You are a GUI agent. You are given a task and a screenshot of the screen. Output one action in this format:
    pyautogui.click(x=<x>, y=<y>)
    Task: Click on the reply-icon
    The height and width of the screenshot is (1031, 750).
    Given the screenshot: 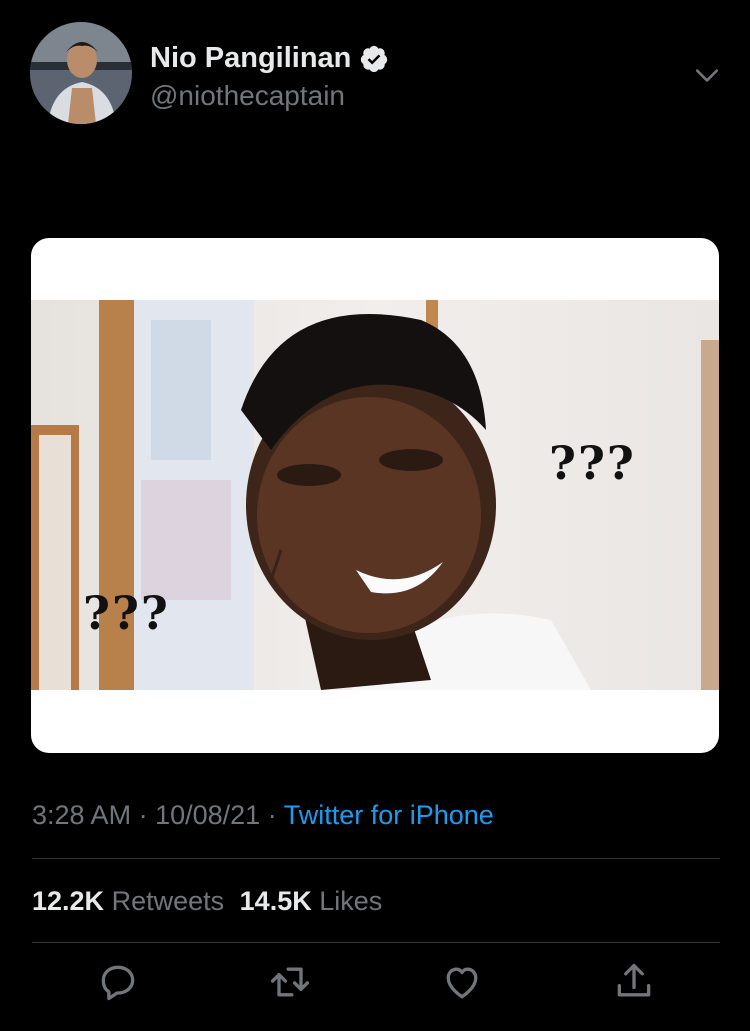 What is the action you would take?
    pyautogui.click(x=118, y=982)
    